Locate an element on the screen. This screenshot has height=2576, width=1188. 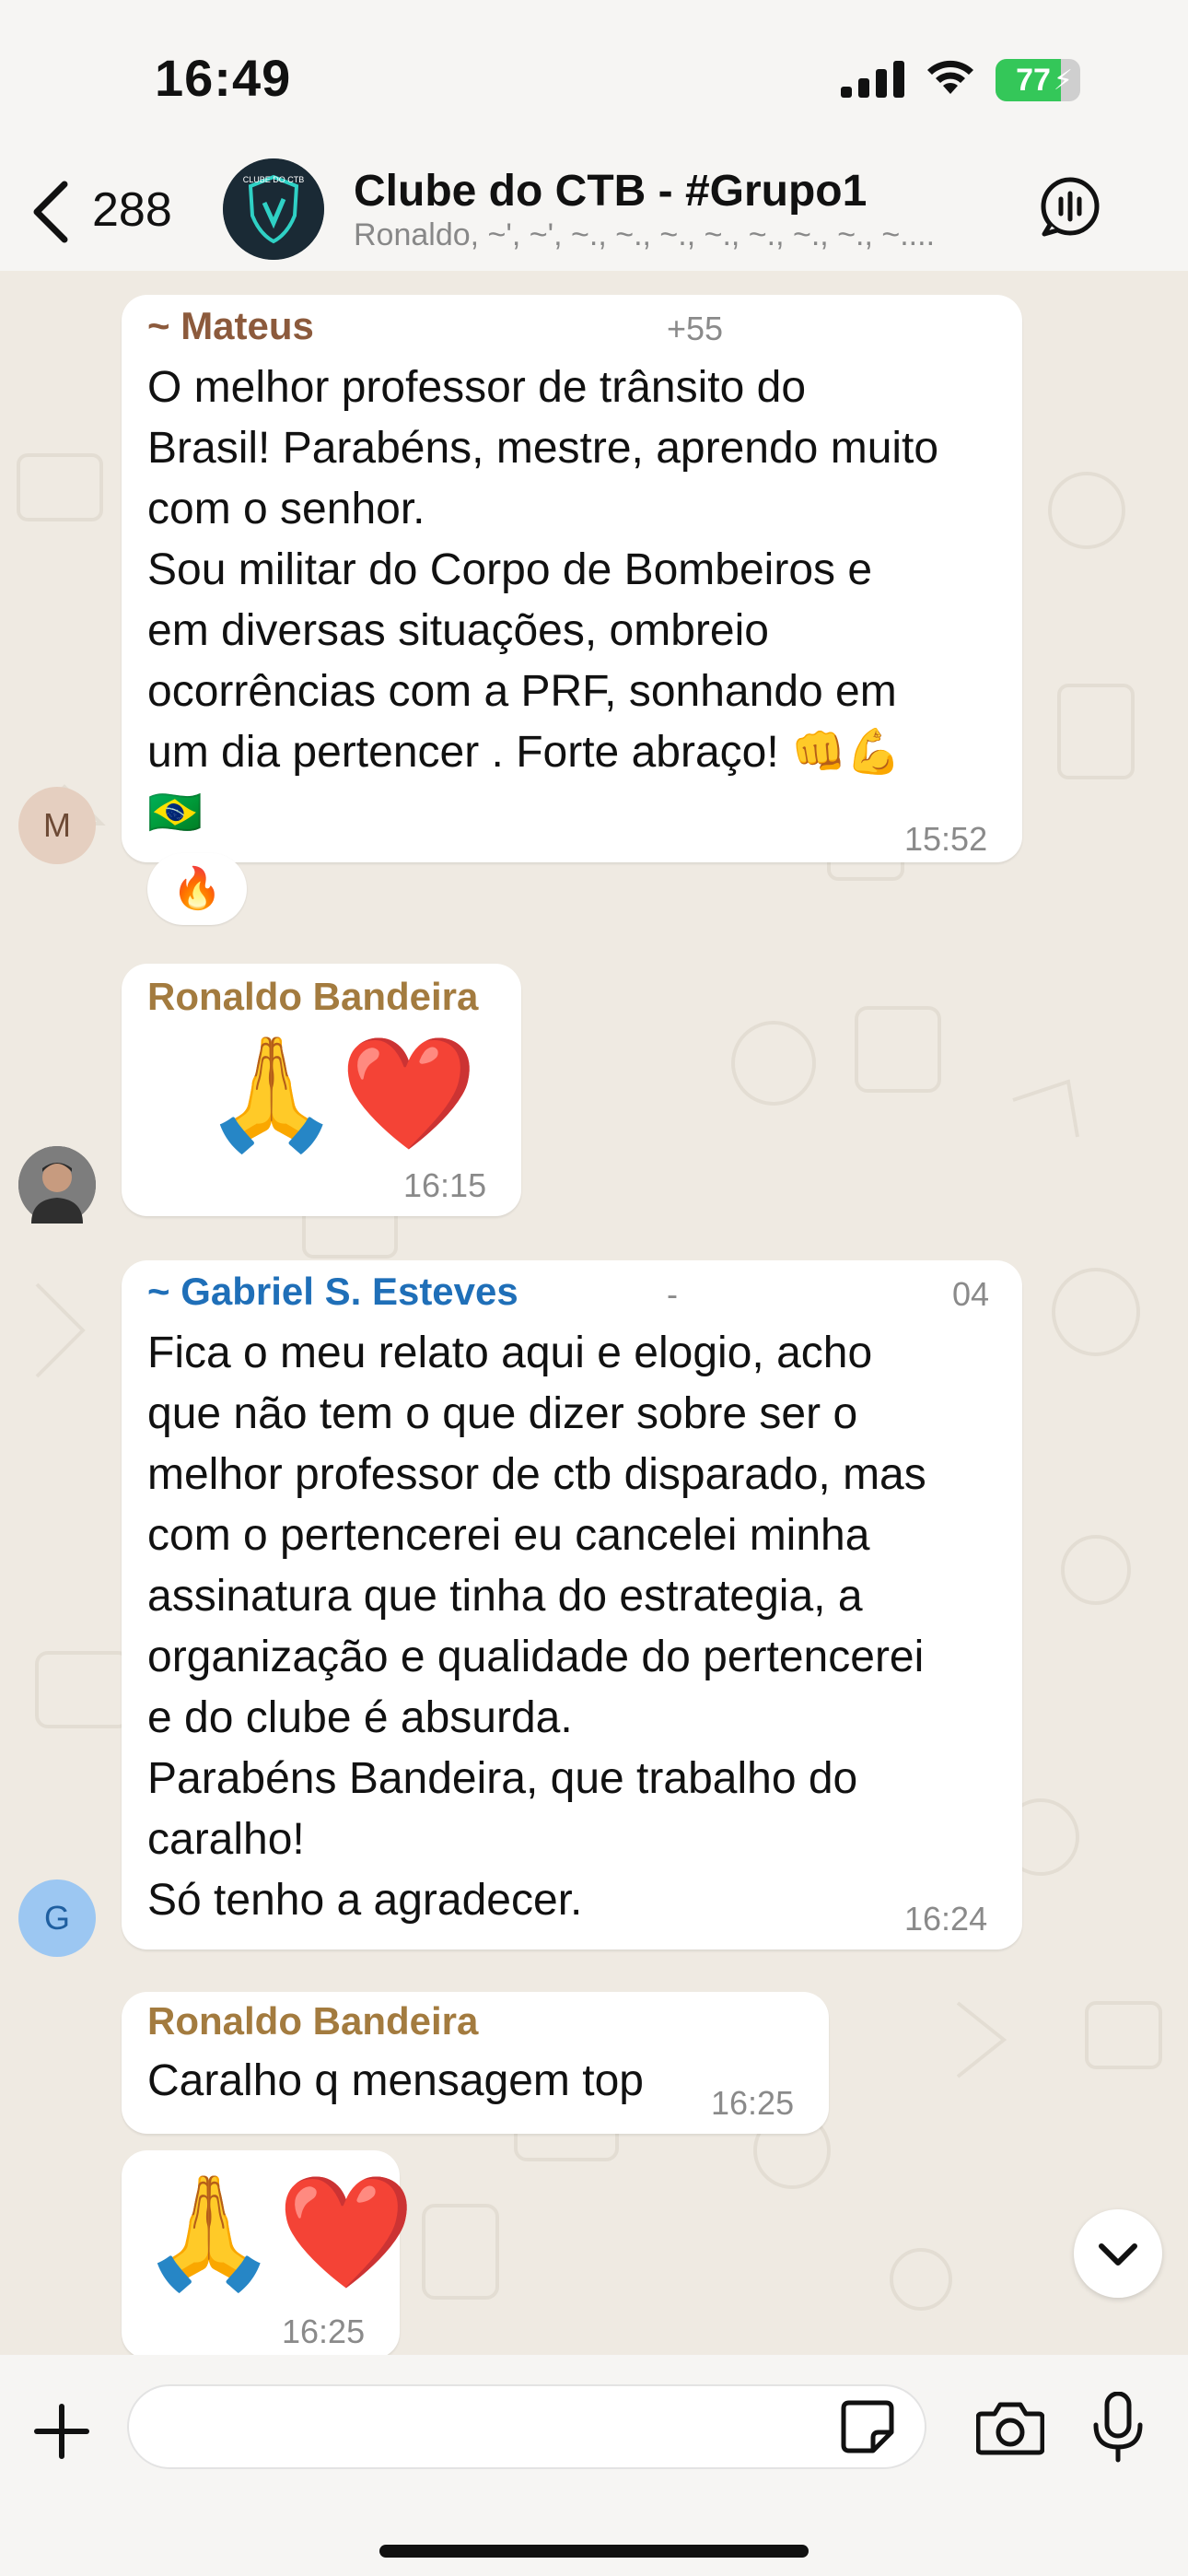
message-input is located at coordinates (526, 2426).